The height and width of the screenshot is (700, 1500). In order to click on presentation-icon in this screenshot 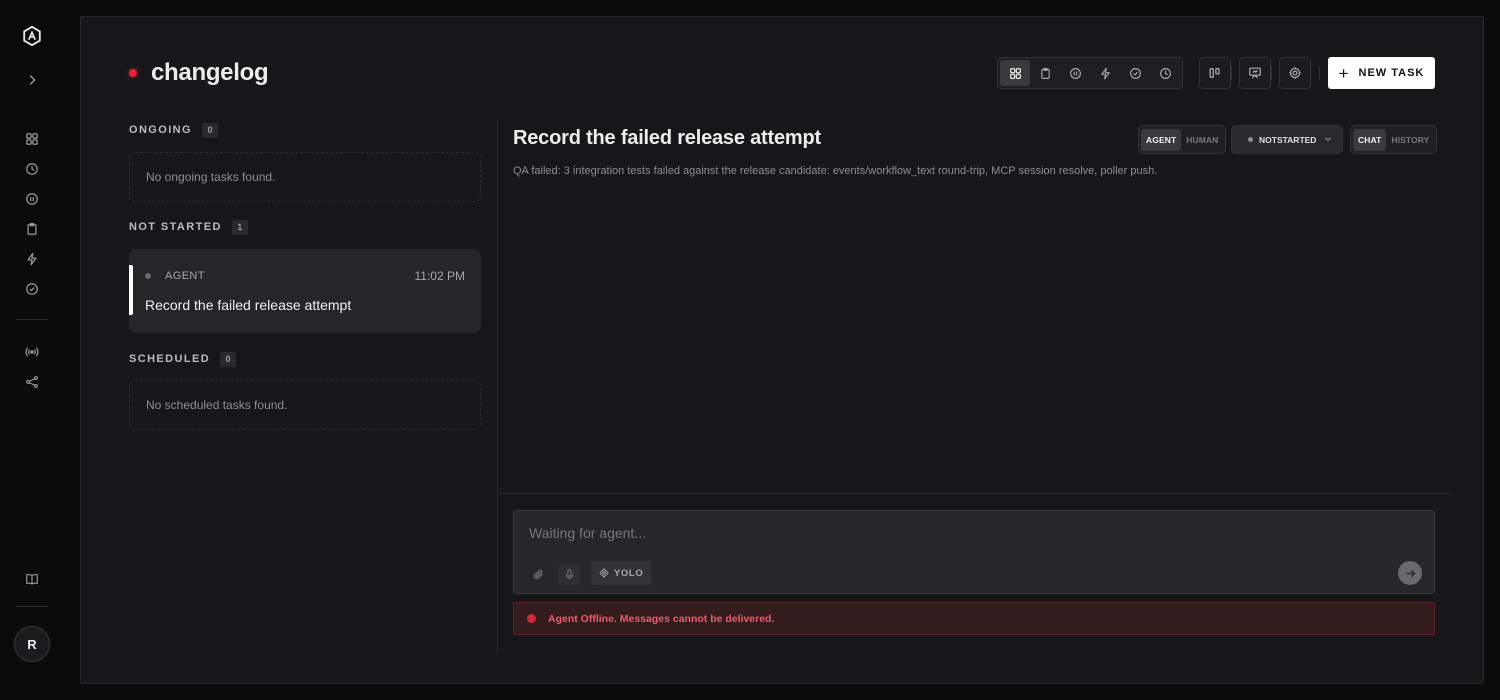, I will do `click(1255, 73)`.